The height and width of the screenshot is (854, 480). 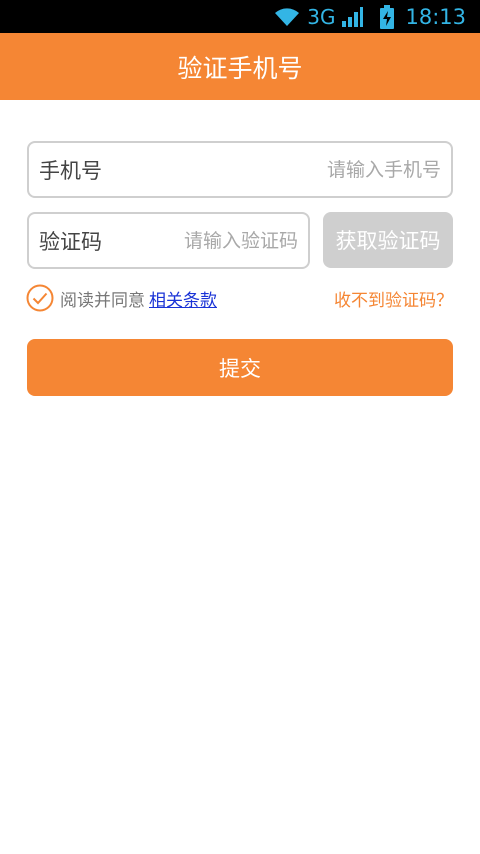 What do you see at coordinates (240, 16) in the screenshot?
I see `status-bar: 3G 18:13` at bounding box center [240, 16].